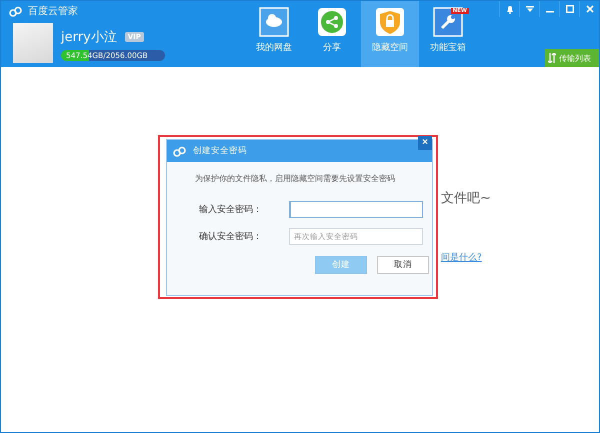  Describe the element at coordinates (341, 265) in the screenshot. I see `create-button: 创建` at that location.